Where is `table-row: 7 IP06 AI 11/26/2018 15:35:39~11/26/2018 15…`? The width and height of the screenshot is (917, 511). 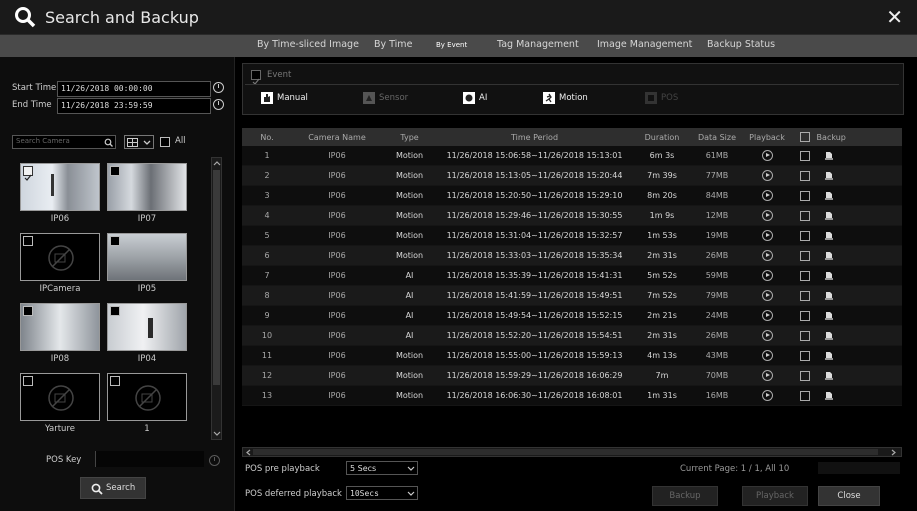
table-row: 7 IP06 AI 11/26/2018 15:35:39~11/26/2018 15… is located at coordinates (572, 275).